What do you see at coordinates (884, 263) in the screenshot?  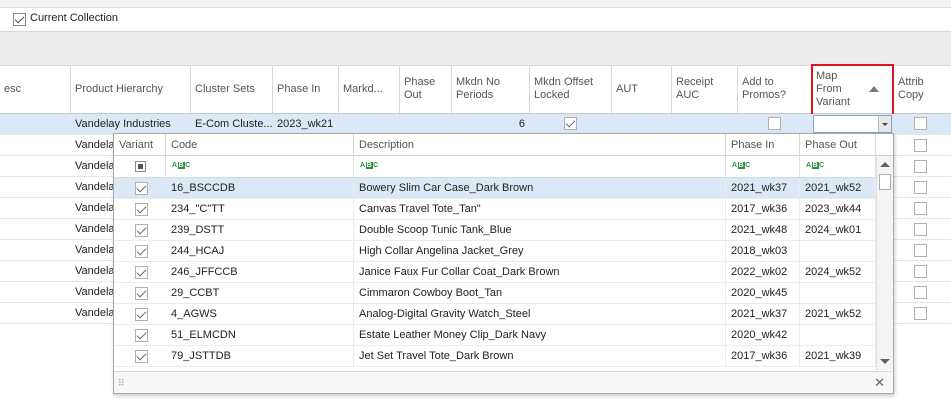 I see `popup-vertical-scrollbar` at bounding box center [884, 263].